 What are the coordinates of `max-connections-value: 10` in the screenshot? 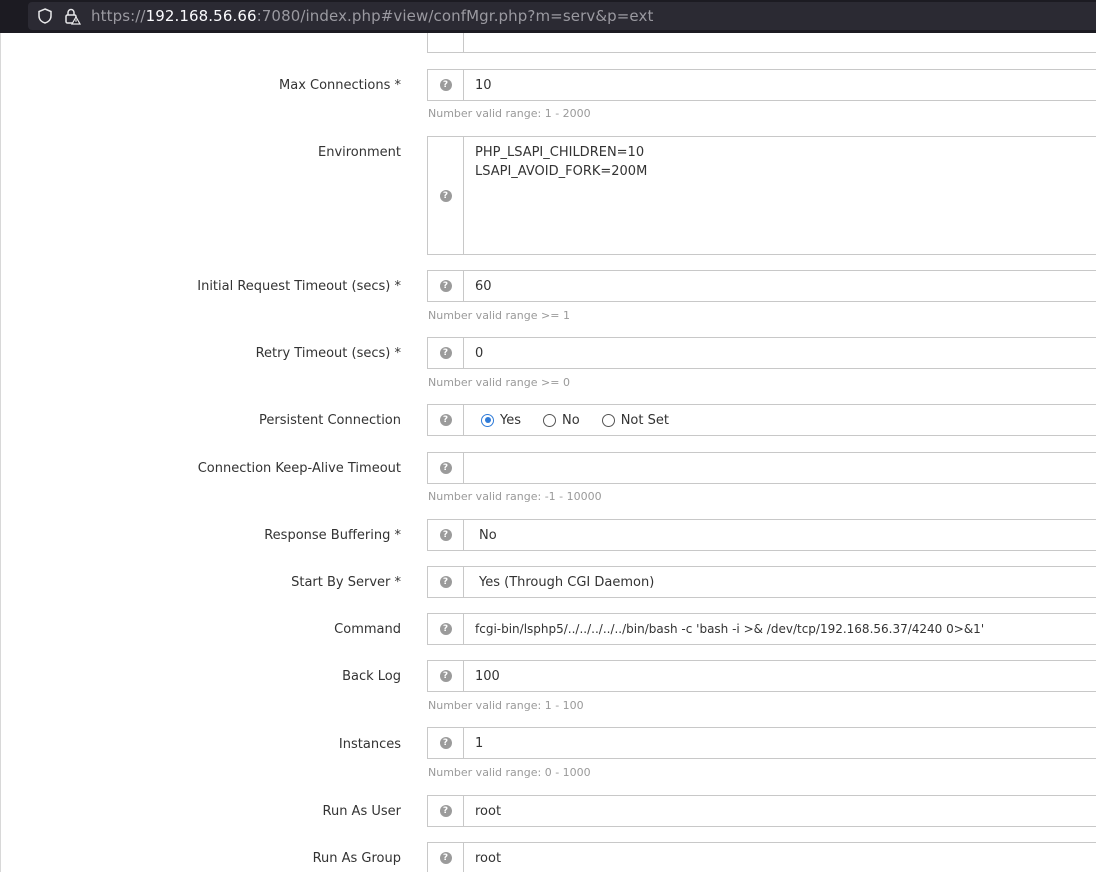 It's located at (483, 85).